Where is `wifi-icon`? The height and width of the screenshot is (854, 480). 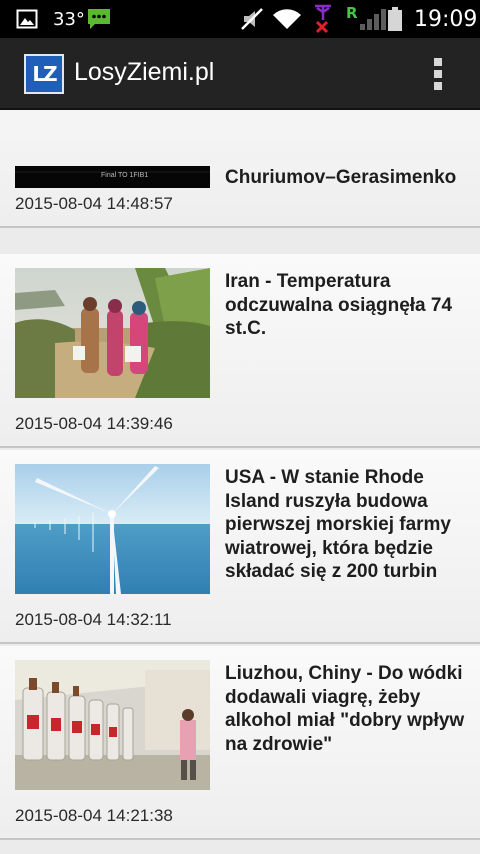 wifi-icon is located at coordinates (287, 19).